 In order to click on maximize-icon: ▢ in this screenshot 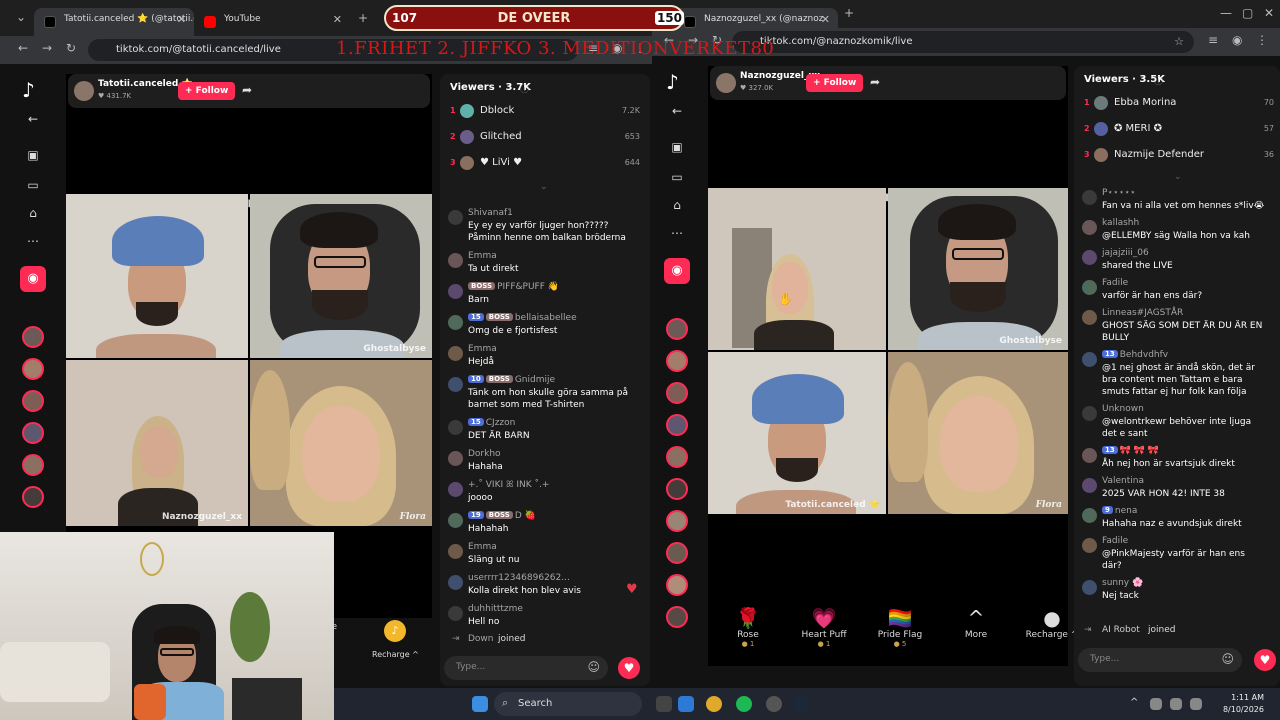, I will do `click(1247, 13)`.